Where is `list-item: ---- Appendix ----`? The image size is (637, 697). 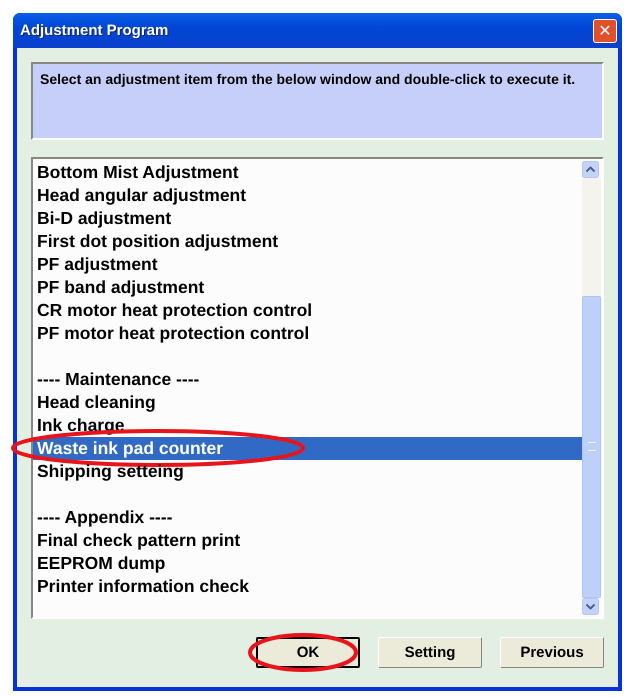
list-item: ---- Appendix ---- is located at coordinates (307, 517).